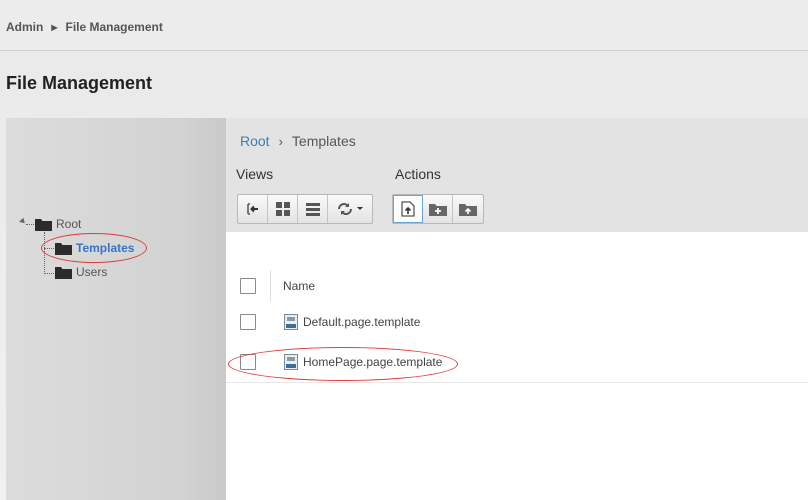 The height and width of the screenshot is (500, 808). Describe the element at coordinates (255, 141) in the screenshot. I see `path-root-link: Root` at that location.